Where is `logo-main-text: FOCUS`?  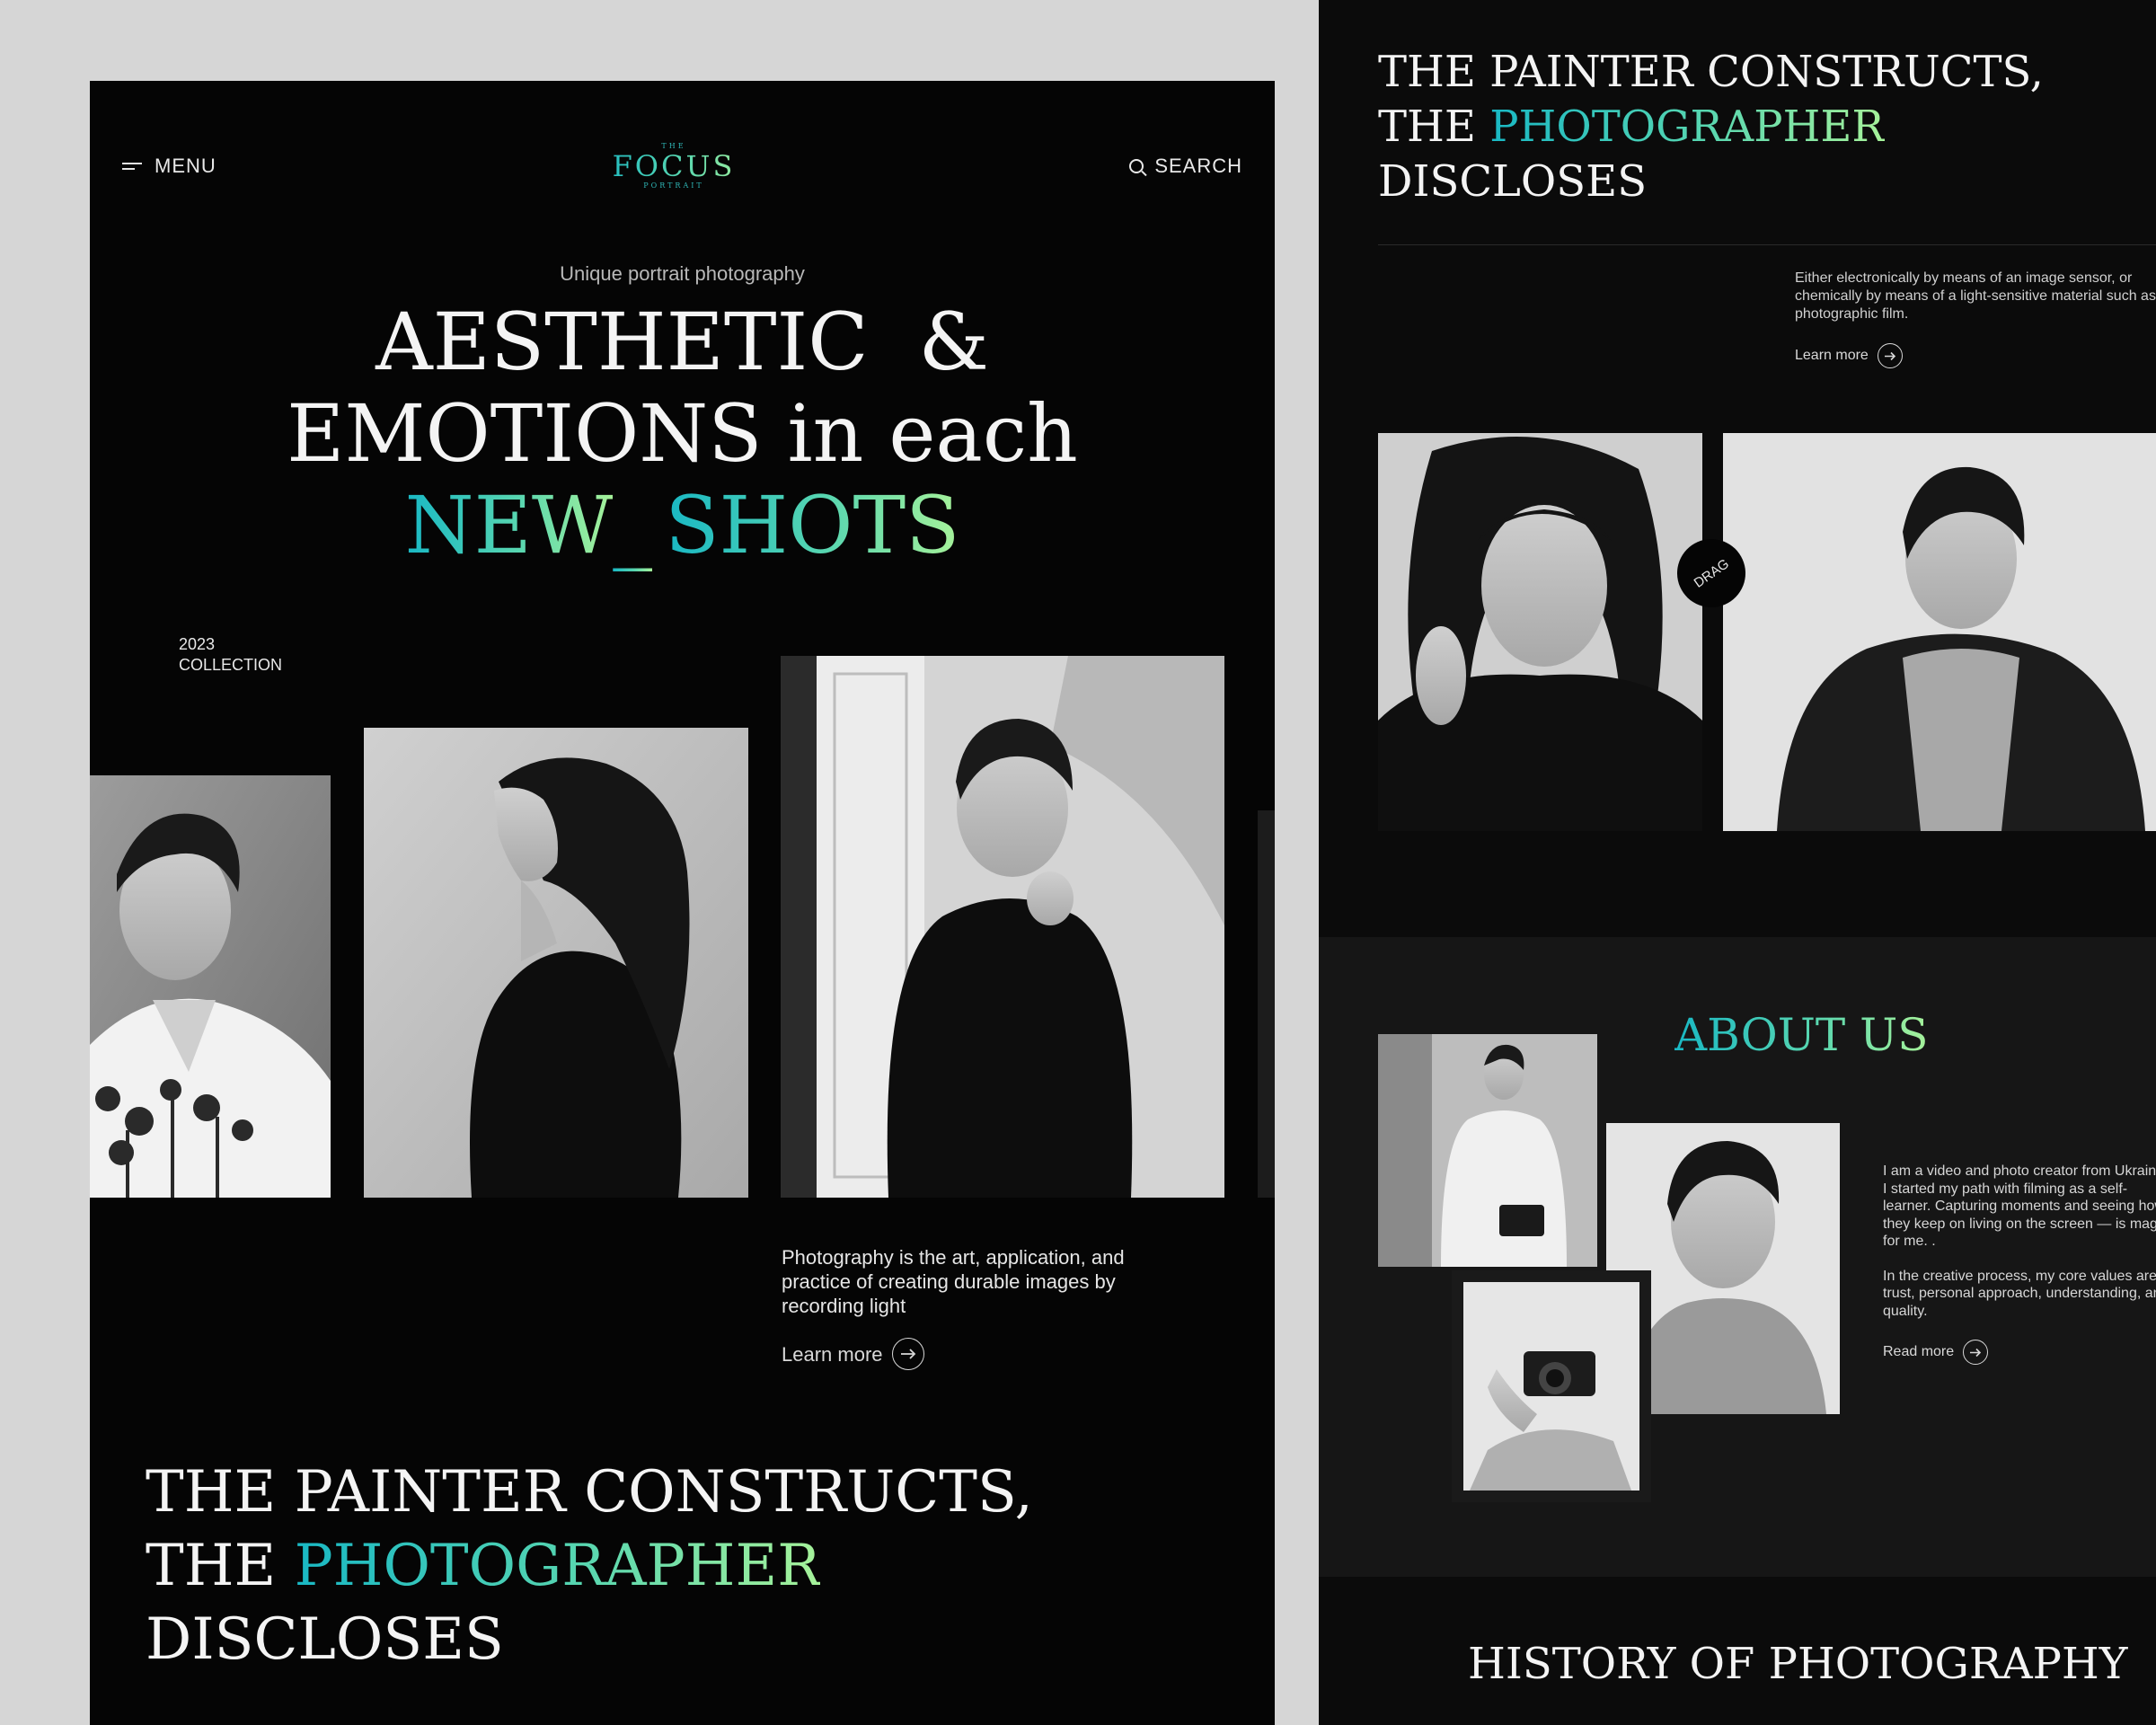 logo-main-text: FOCUS is located at coordinates (674, 166).